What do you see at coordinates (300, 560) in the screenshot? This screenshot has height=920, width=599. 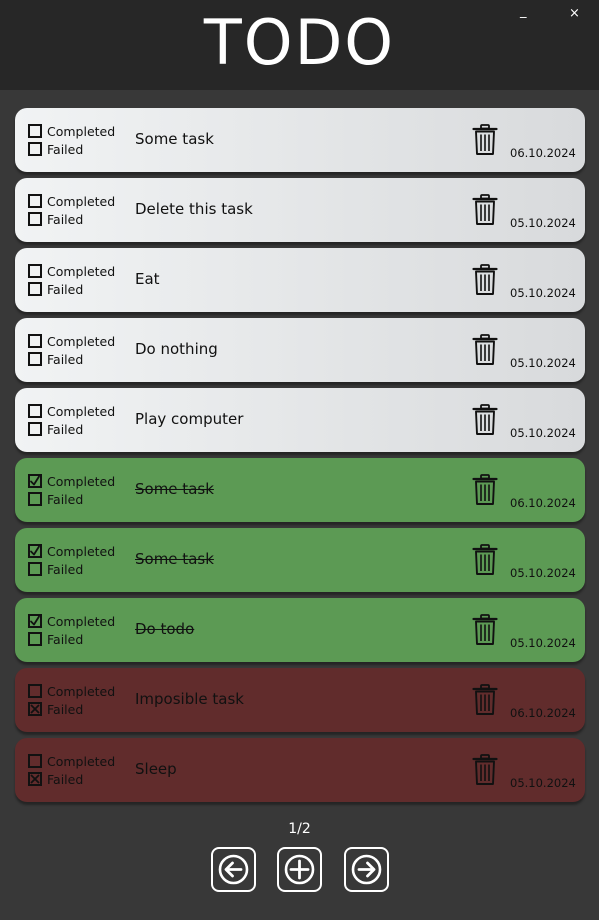 I see `task-row: Completed Failed Some task 05.10.2024` at bounding box center [300, 560].